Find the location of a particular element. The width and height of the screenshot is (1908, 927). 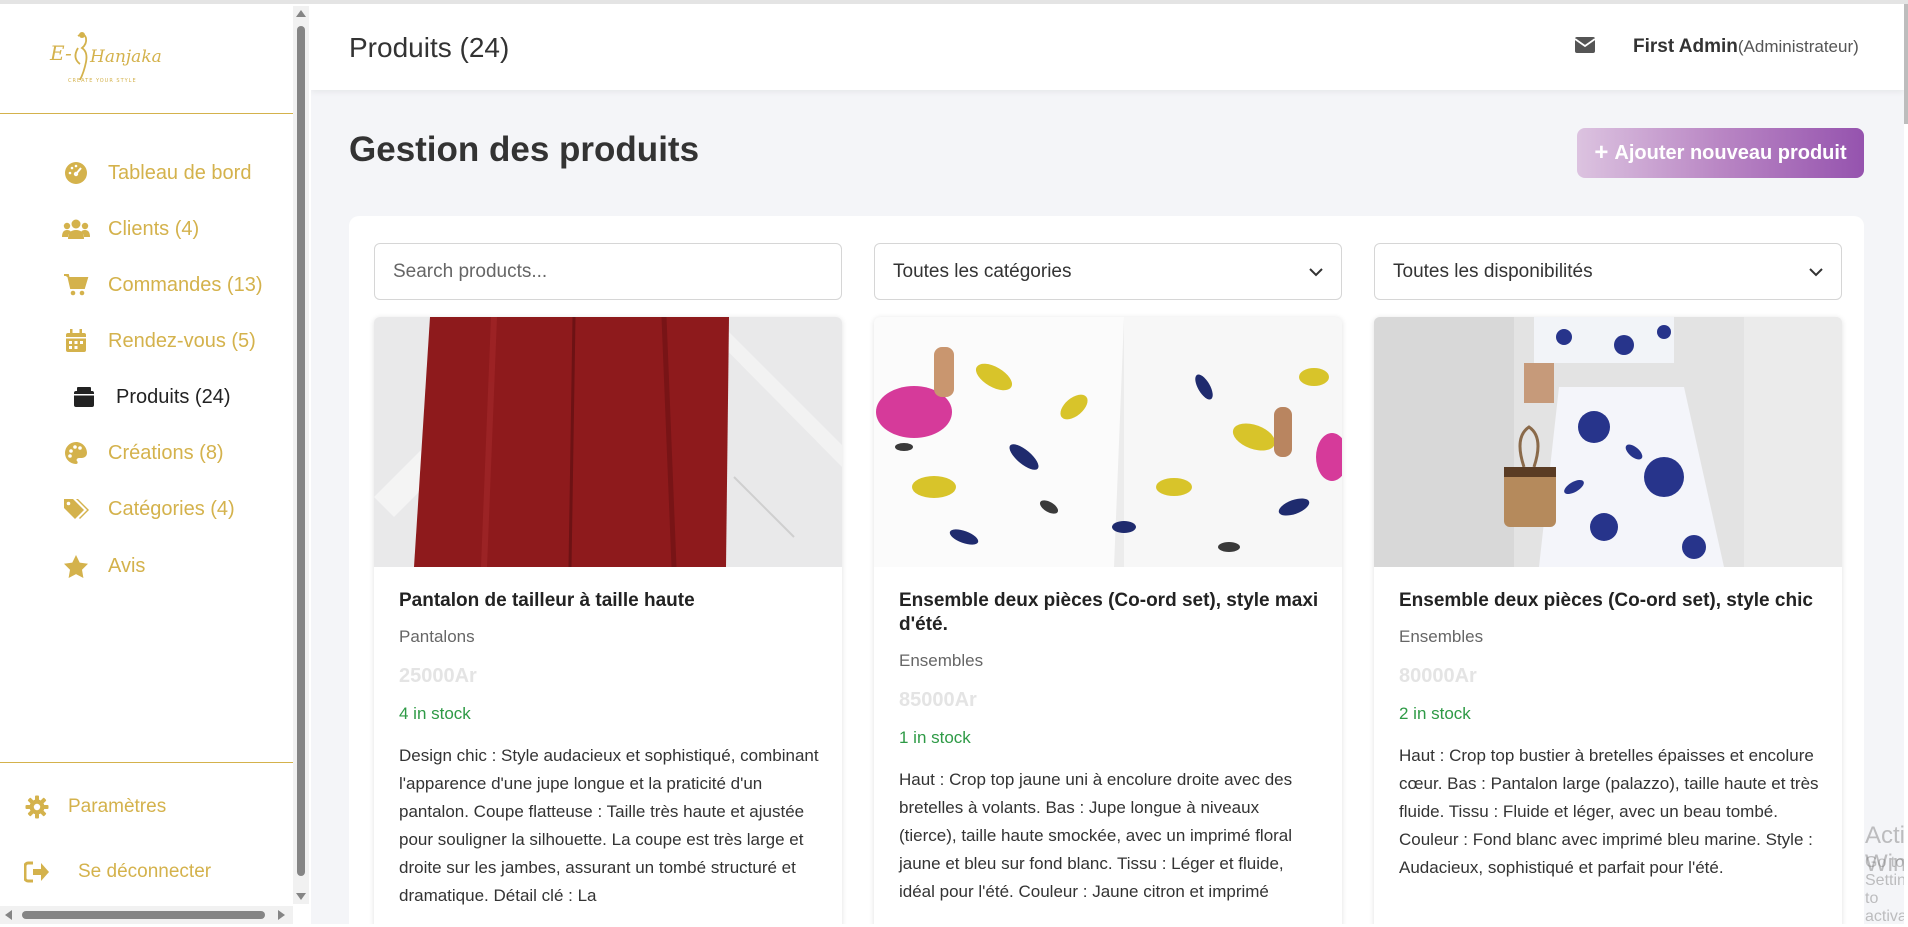

sidebar-item-orders: Commandes (13) is located at coordinates (162, 285).